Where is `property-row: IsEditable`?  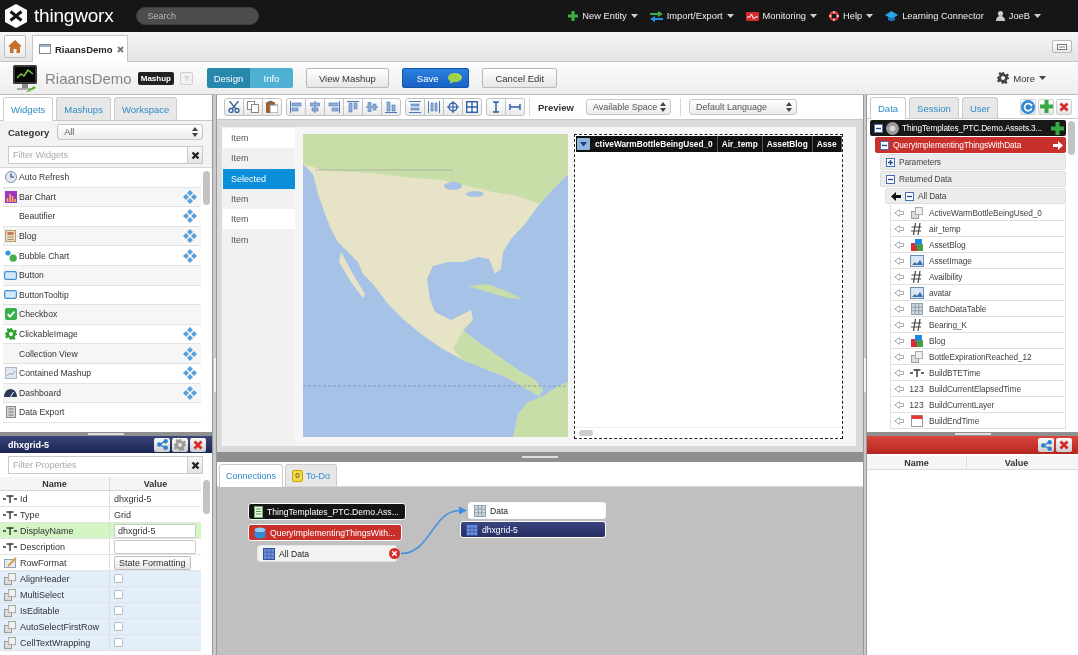
property-row: IsEditable is located at coordinates (100, 611).